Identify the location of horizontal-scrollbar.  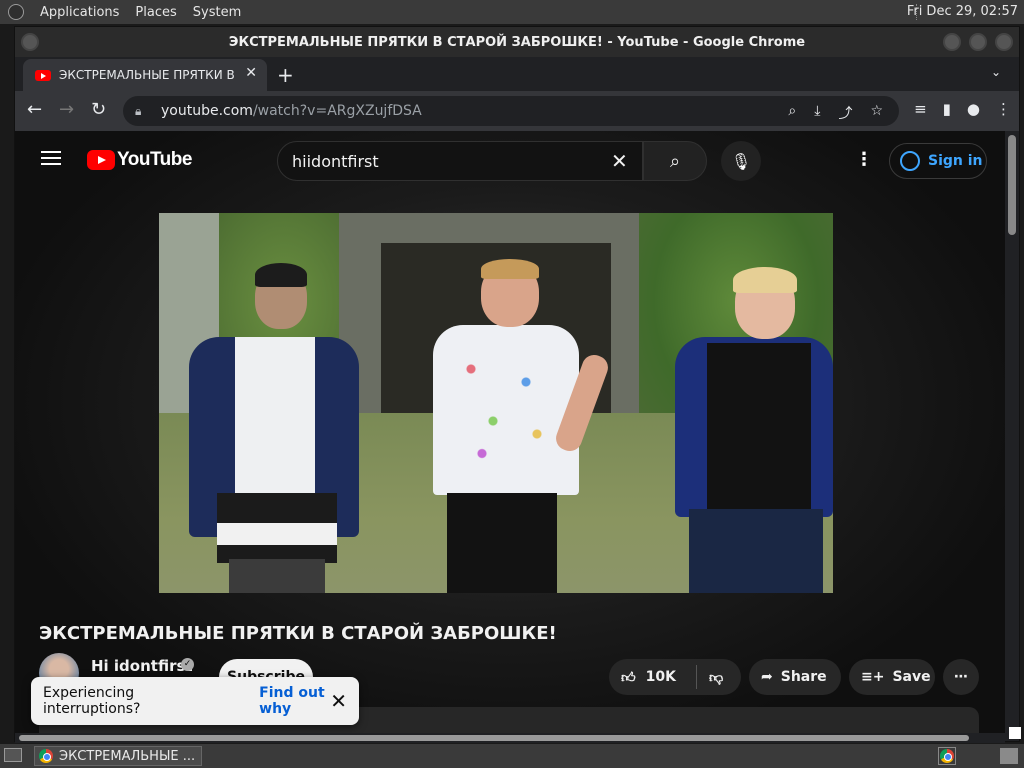
(510, 738).